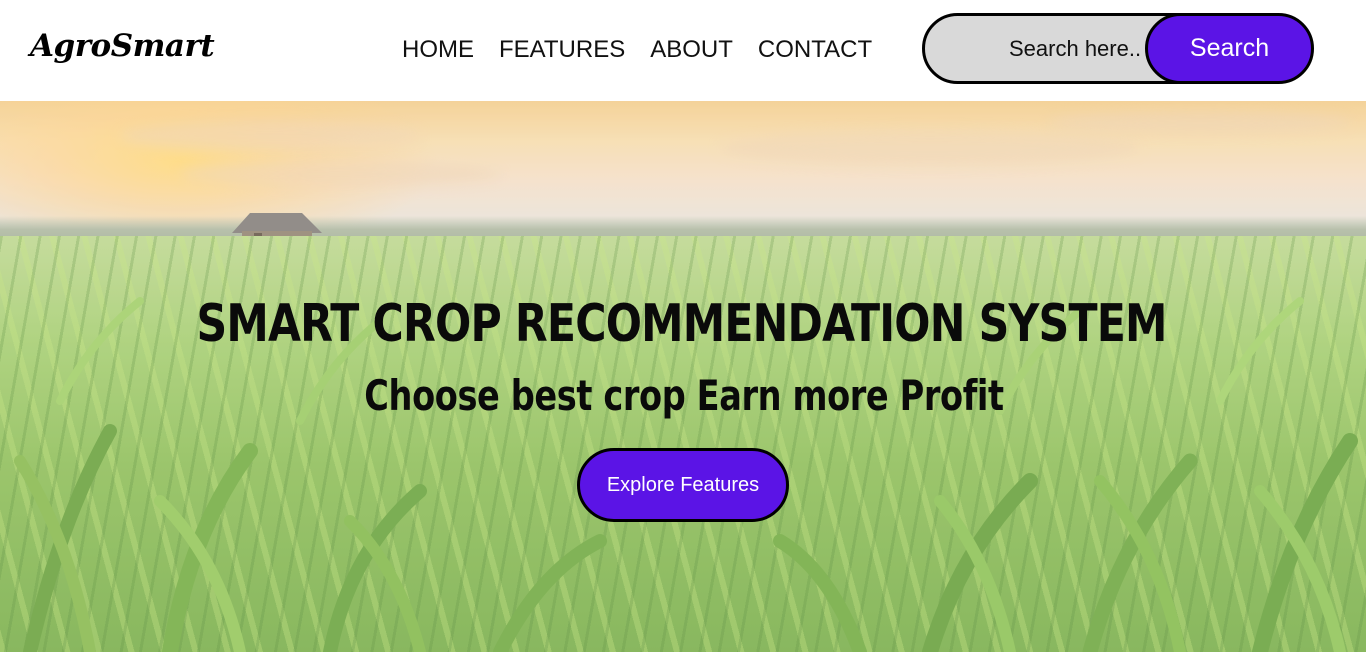 This screenshot has height=652, width=1366. What do you see at coordinates (683, 485) in the screenshot?
I see `explore-features-button: Explore Features` at bounding box center [683, 485].